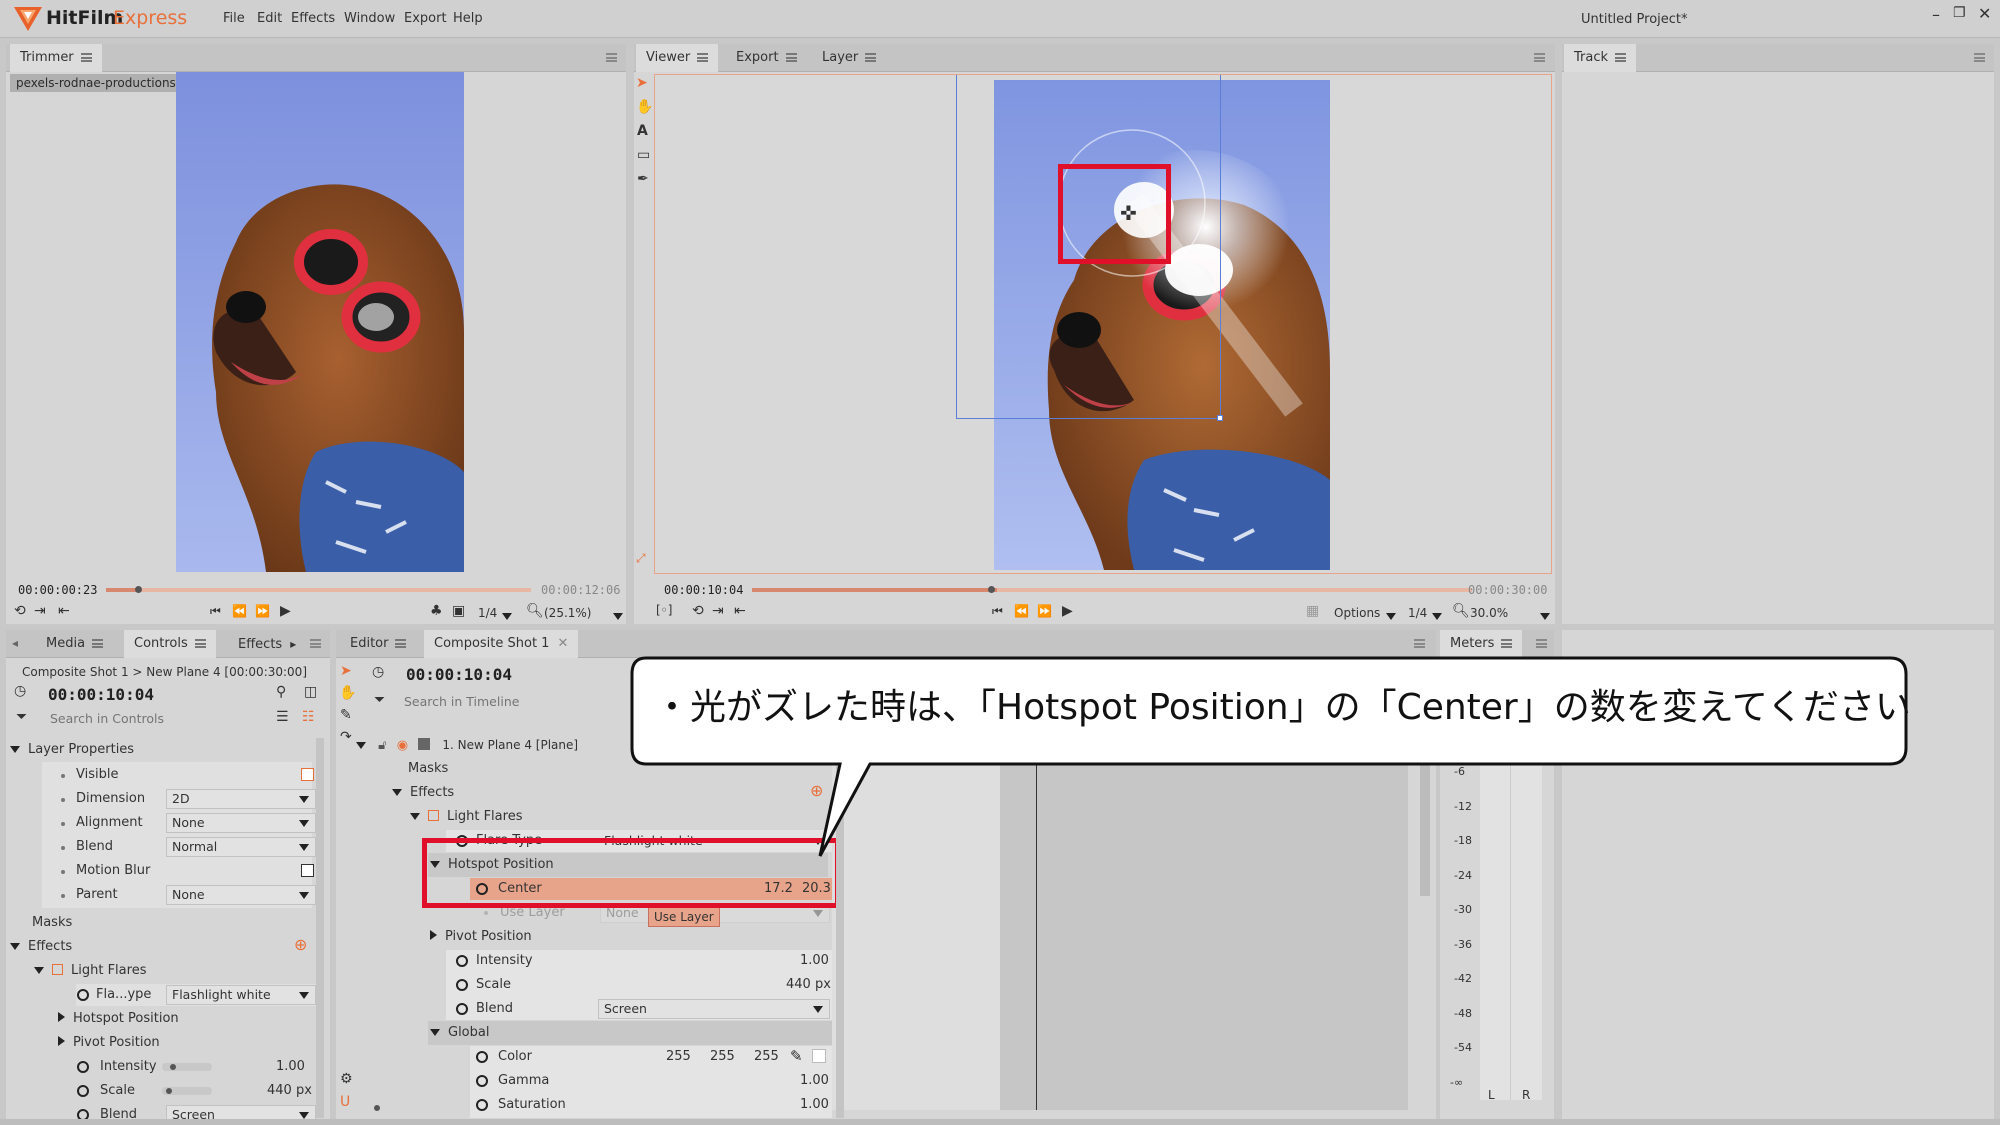 This screenshot has width=2000, height=1125. I want to click on tab-editor: Editor, so click(378, 644).